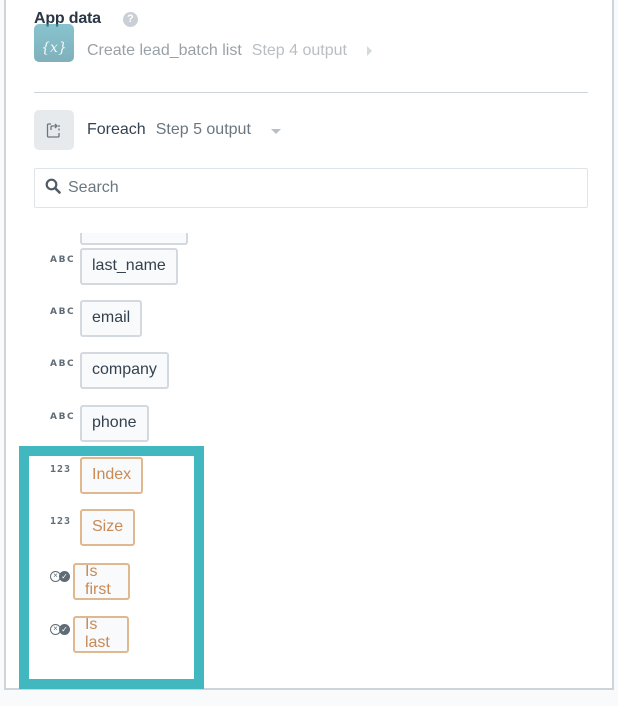 The width and height of the screenshot is (618, 706). I want to click on field-item: ABC last_name, so click(114, 266).